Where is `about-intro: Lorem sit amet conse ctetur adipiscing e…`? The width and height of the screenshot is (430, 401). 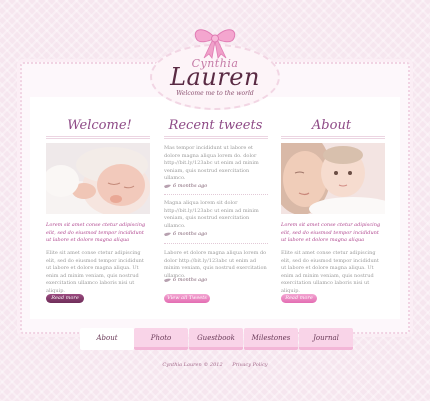 about-intro: Lorem sit amet conse ctetur adipiscing e… is located at coordinates (331, 232).